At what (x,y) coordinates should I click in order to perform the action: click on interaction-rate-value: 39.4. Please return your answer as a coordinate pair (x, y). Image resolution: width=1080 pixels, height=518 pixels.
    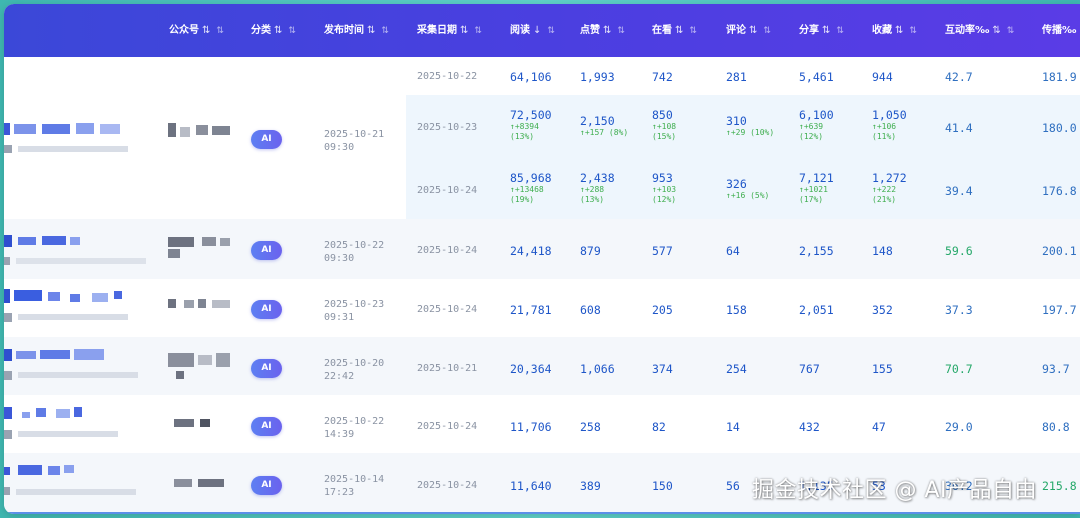
    Looking at the image, I should click on (959, 191).